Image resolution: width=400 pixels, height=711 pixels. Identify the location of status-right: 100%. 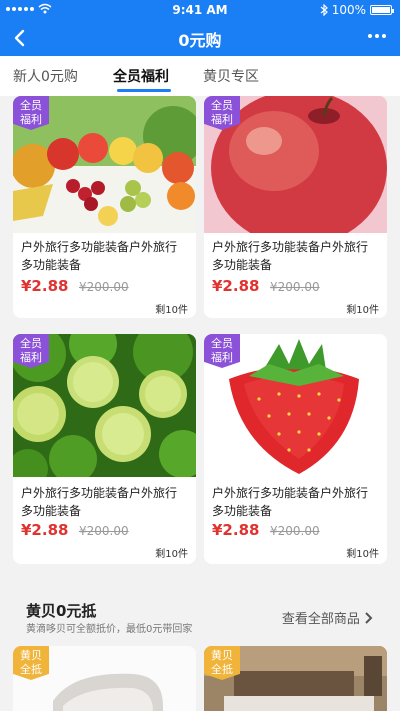
(357, 10).